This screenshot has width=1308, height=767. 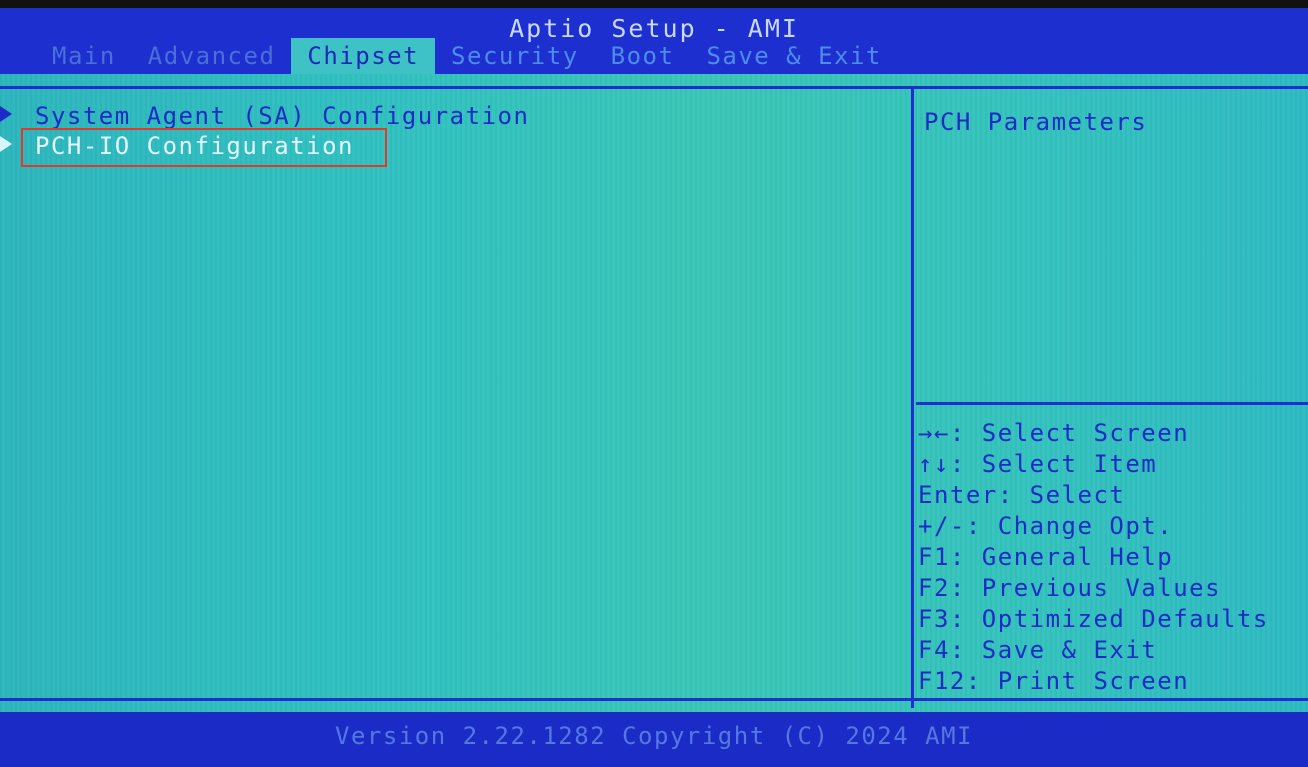 What do you see at coordinates (1022, 495) in the screenshot?
I see `key-hint-enter: Enter: Select` at bounding box center [1022, 495].